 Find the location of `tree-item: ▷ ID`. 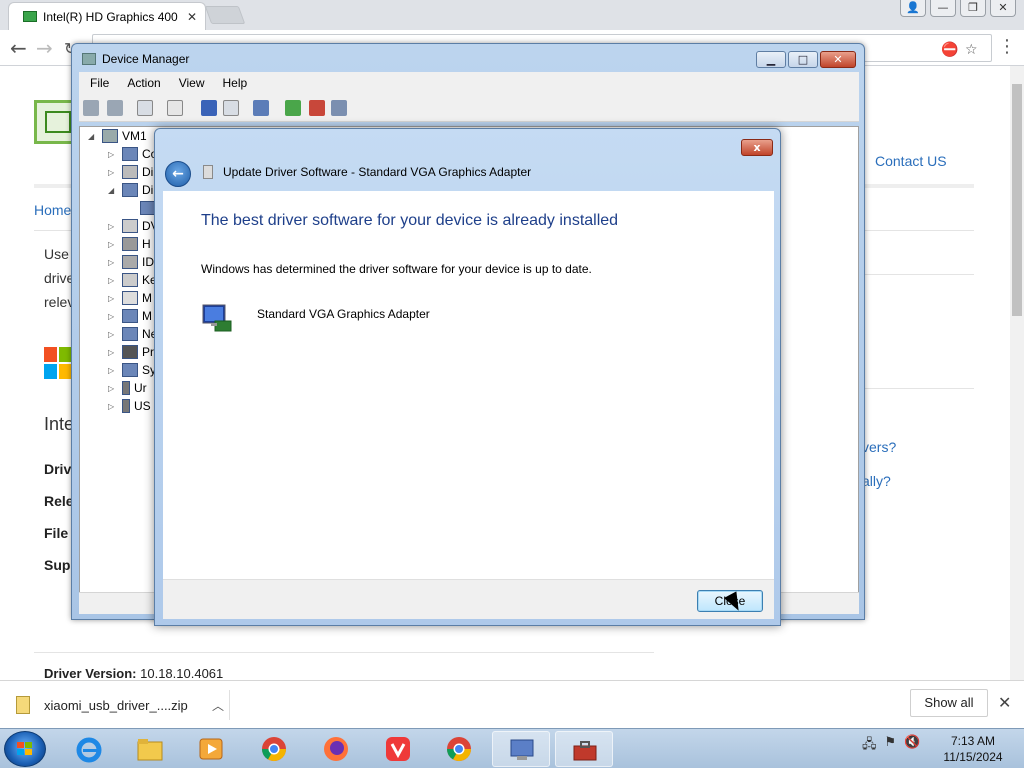

tree-item: ▷ ID is located at coordinates (131, 262).